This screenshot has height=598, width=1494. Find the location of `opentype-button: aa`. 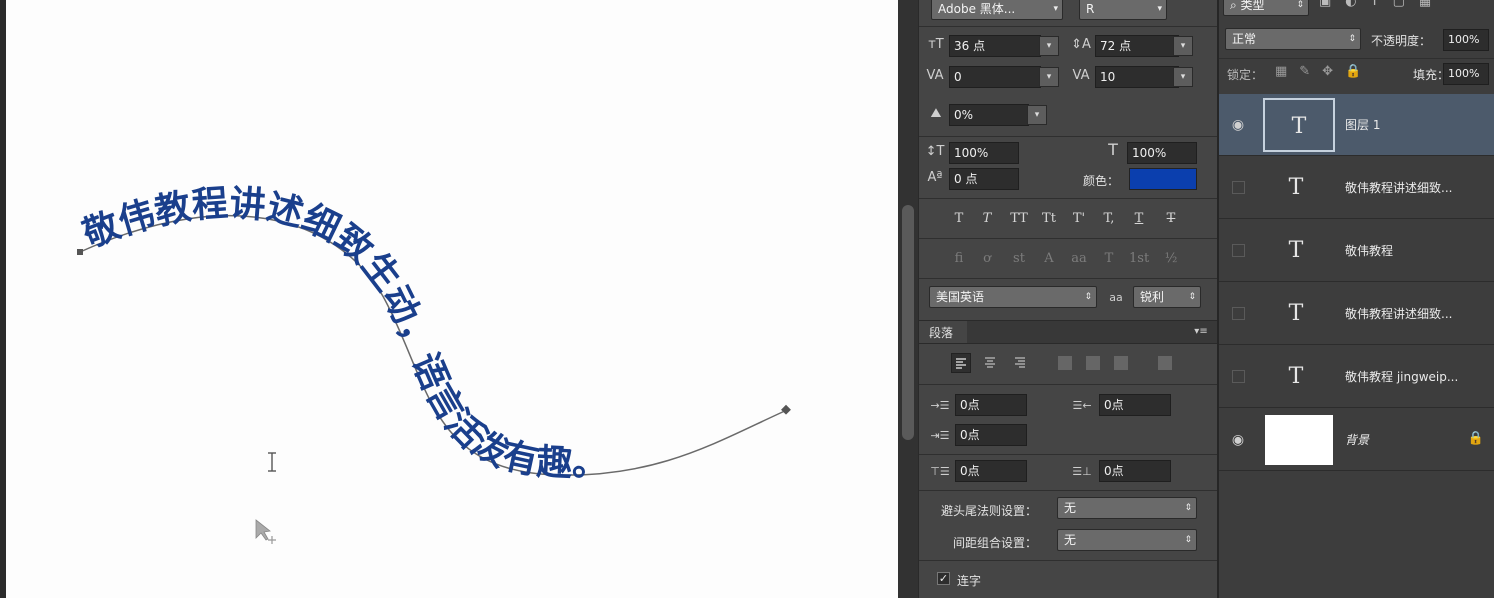

opentype-button: aa is located at coordinates (1079, 259).